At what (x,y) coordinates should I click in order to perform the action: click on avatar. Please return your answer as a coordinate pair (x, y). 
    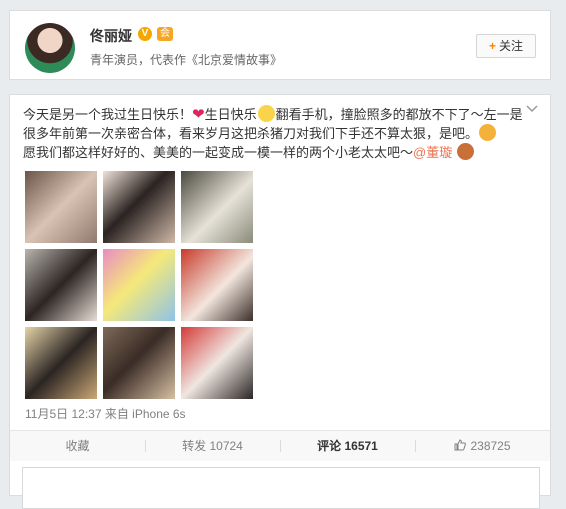
    Looking at the image, I should click on (50, 48).